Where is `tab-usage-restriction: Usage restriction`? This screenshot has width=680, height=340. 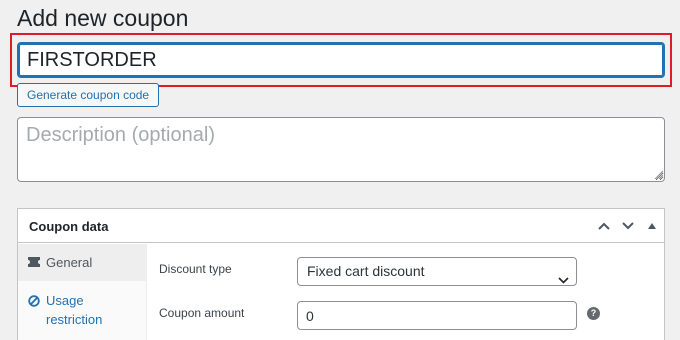
tab-usage-restriction: Usage restriction is located at coordinates (82, 305).